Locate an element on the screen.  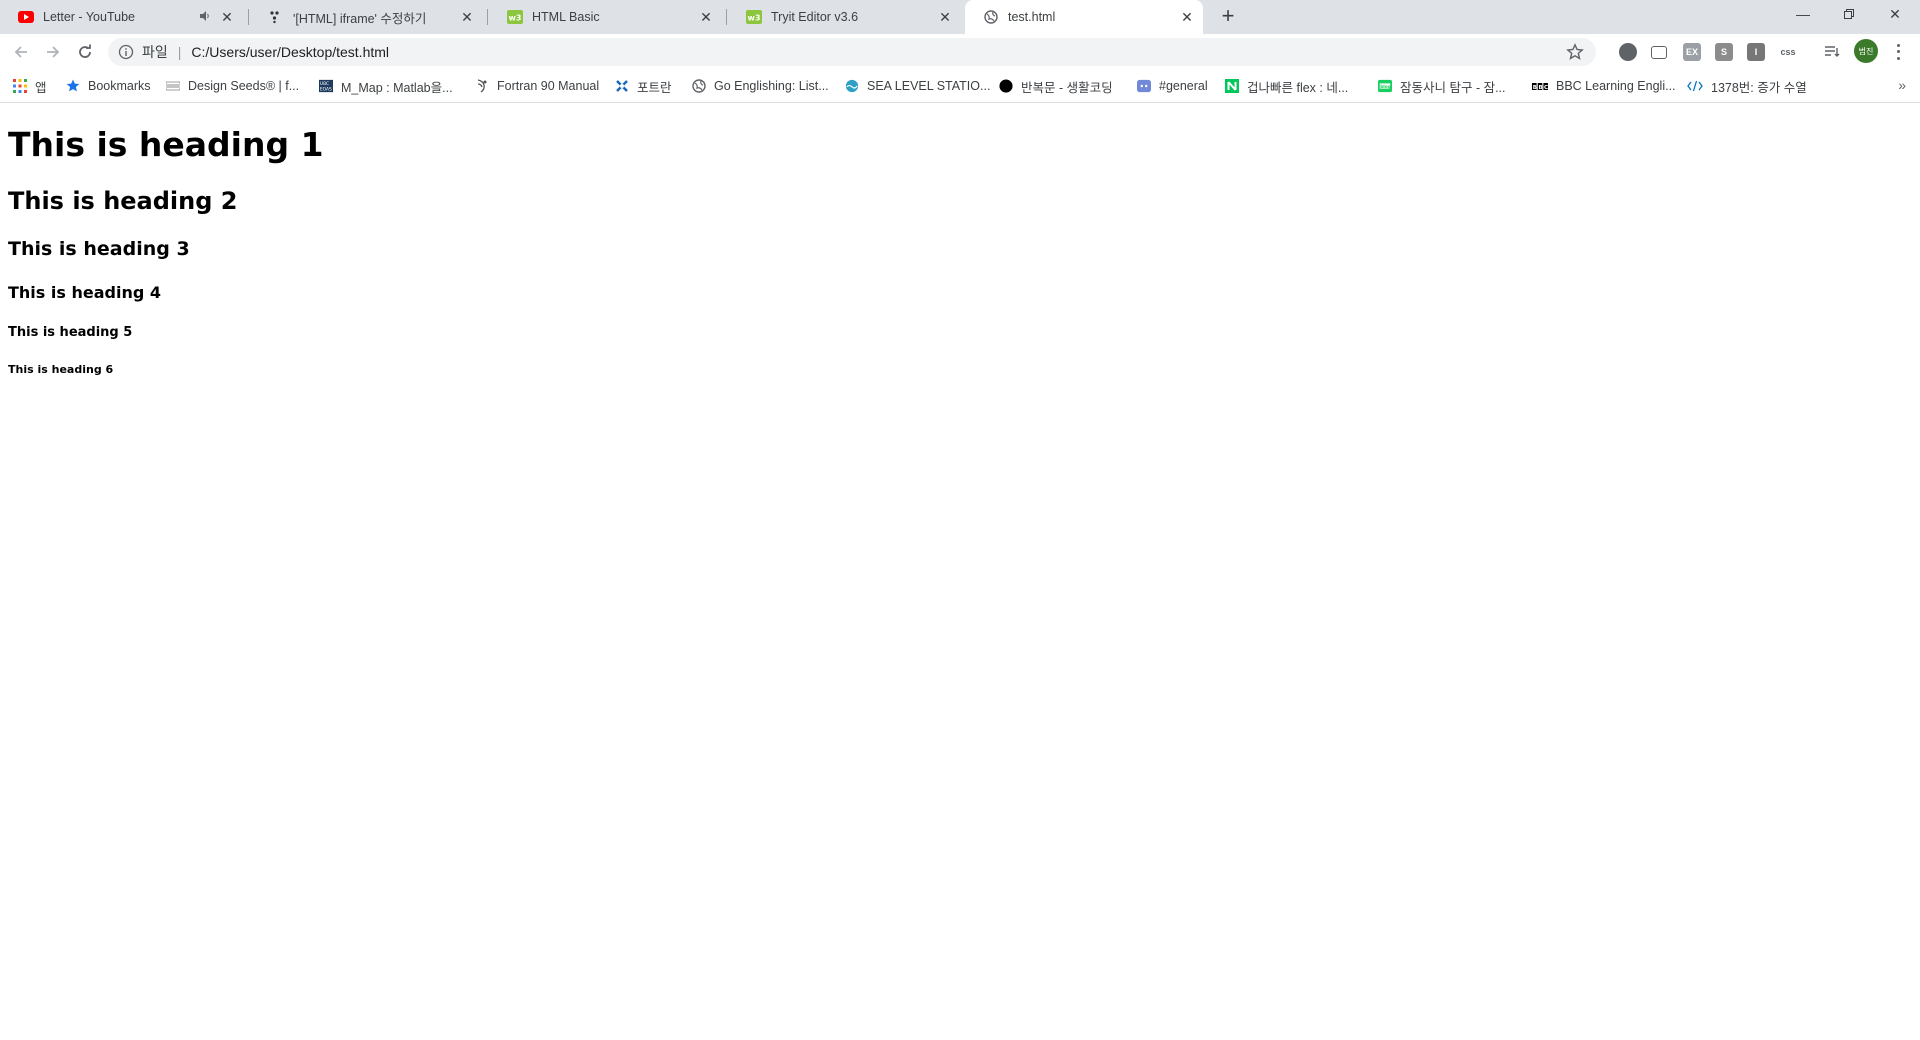
url-text: C:/Users/user/Desktop/test.html is located at coordinates (290, 52).